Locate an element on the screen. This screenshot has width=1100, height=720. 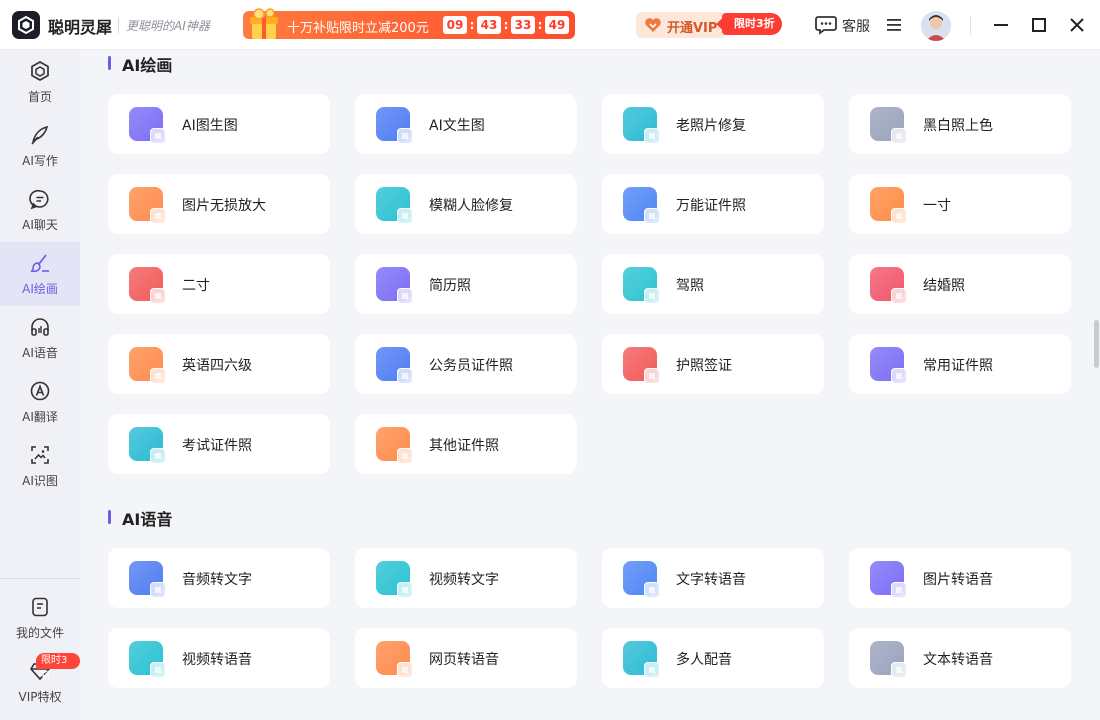
feature-card: 其他证件照 is located at coordinates (466, 444).